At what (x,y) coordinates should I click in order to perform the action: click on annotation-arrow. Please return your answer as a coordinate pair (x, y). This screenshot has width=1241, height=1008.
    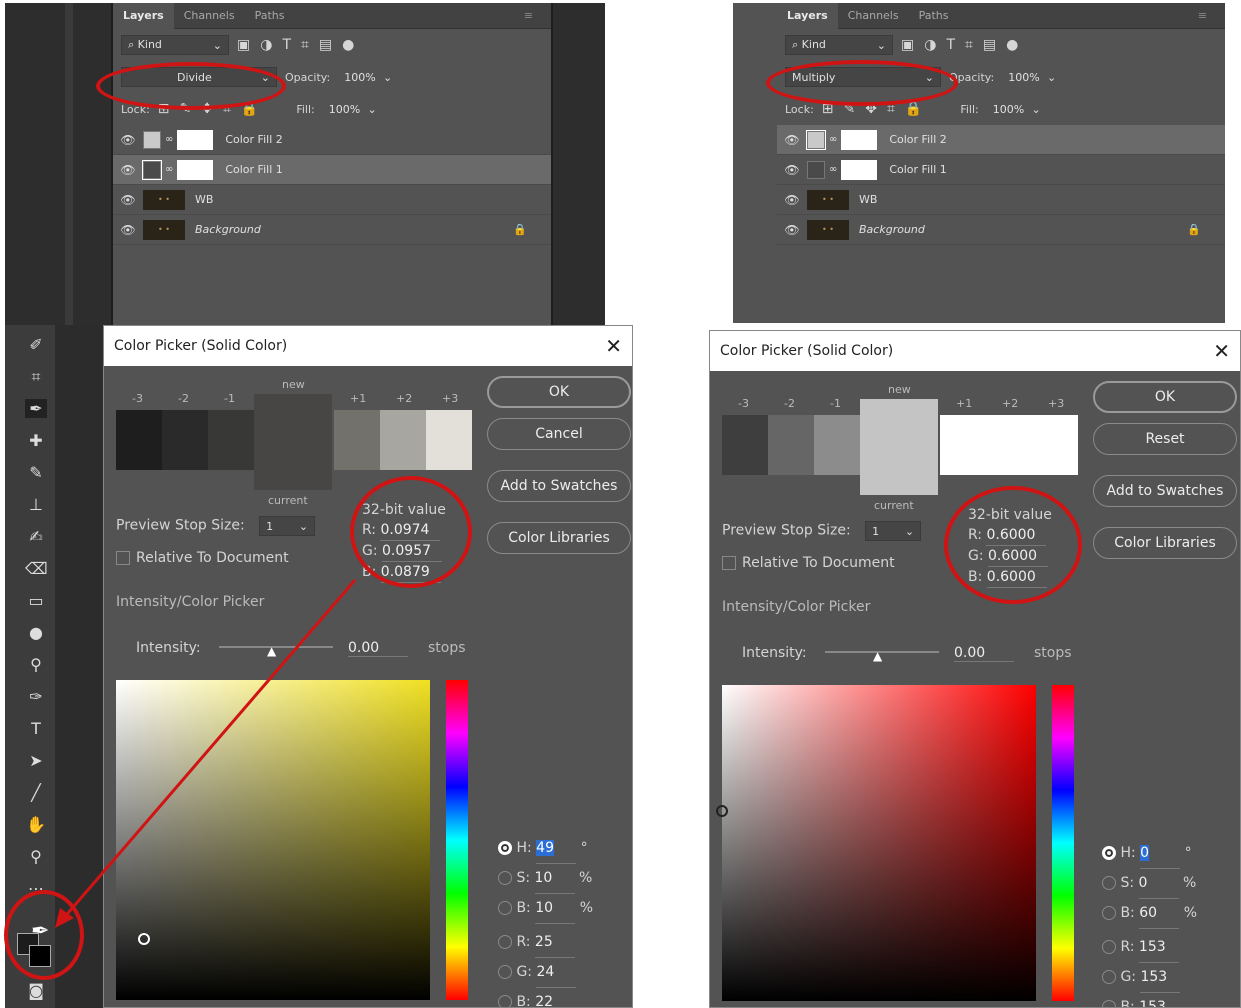
    Looking at the image, I should click on (206, 753).